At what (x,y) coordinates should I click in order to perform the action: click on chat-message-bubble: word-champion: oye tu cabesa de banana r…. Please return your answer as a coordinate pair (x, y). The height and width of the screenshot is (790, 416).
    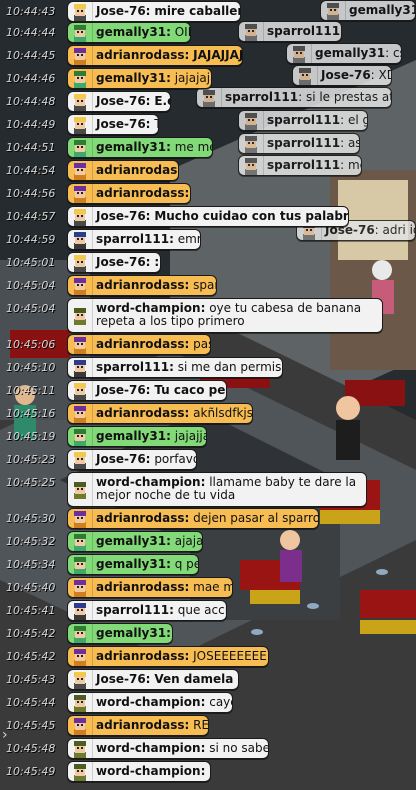
    Looking at the image, I should click on (225, 315).